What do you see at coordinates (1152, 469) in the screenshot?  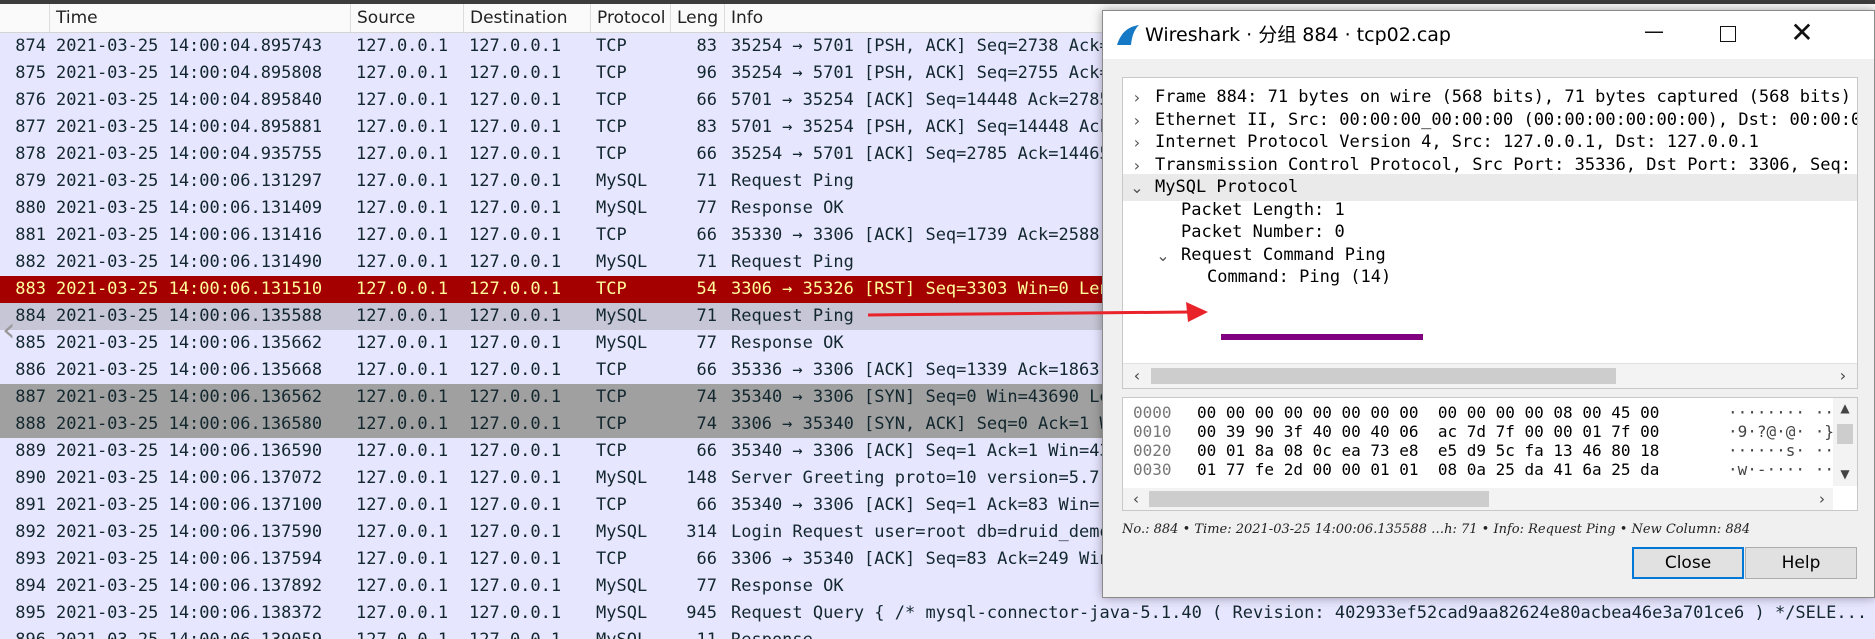 I see `hex-offset: 0030` at bounding box center [1152, 469].